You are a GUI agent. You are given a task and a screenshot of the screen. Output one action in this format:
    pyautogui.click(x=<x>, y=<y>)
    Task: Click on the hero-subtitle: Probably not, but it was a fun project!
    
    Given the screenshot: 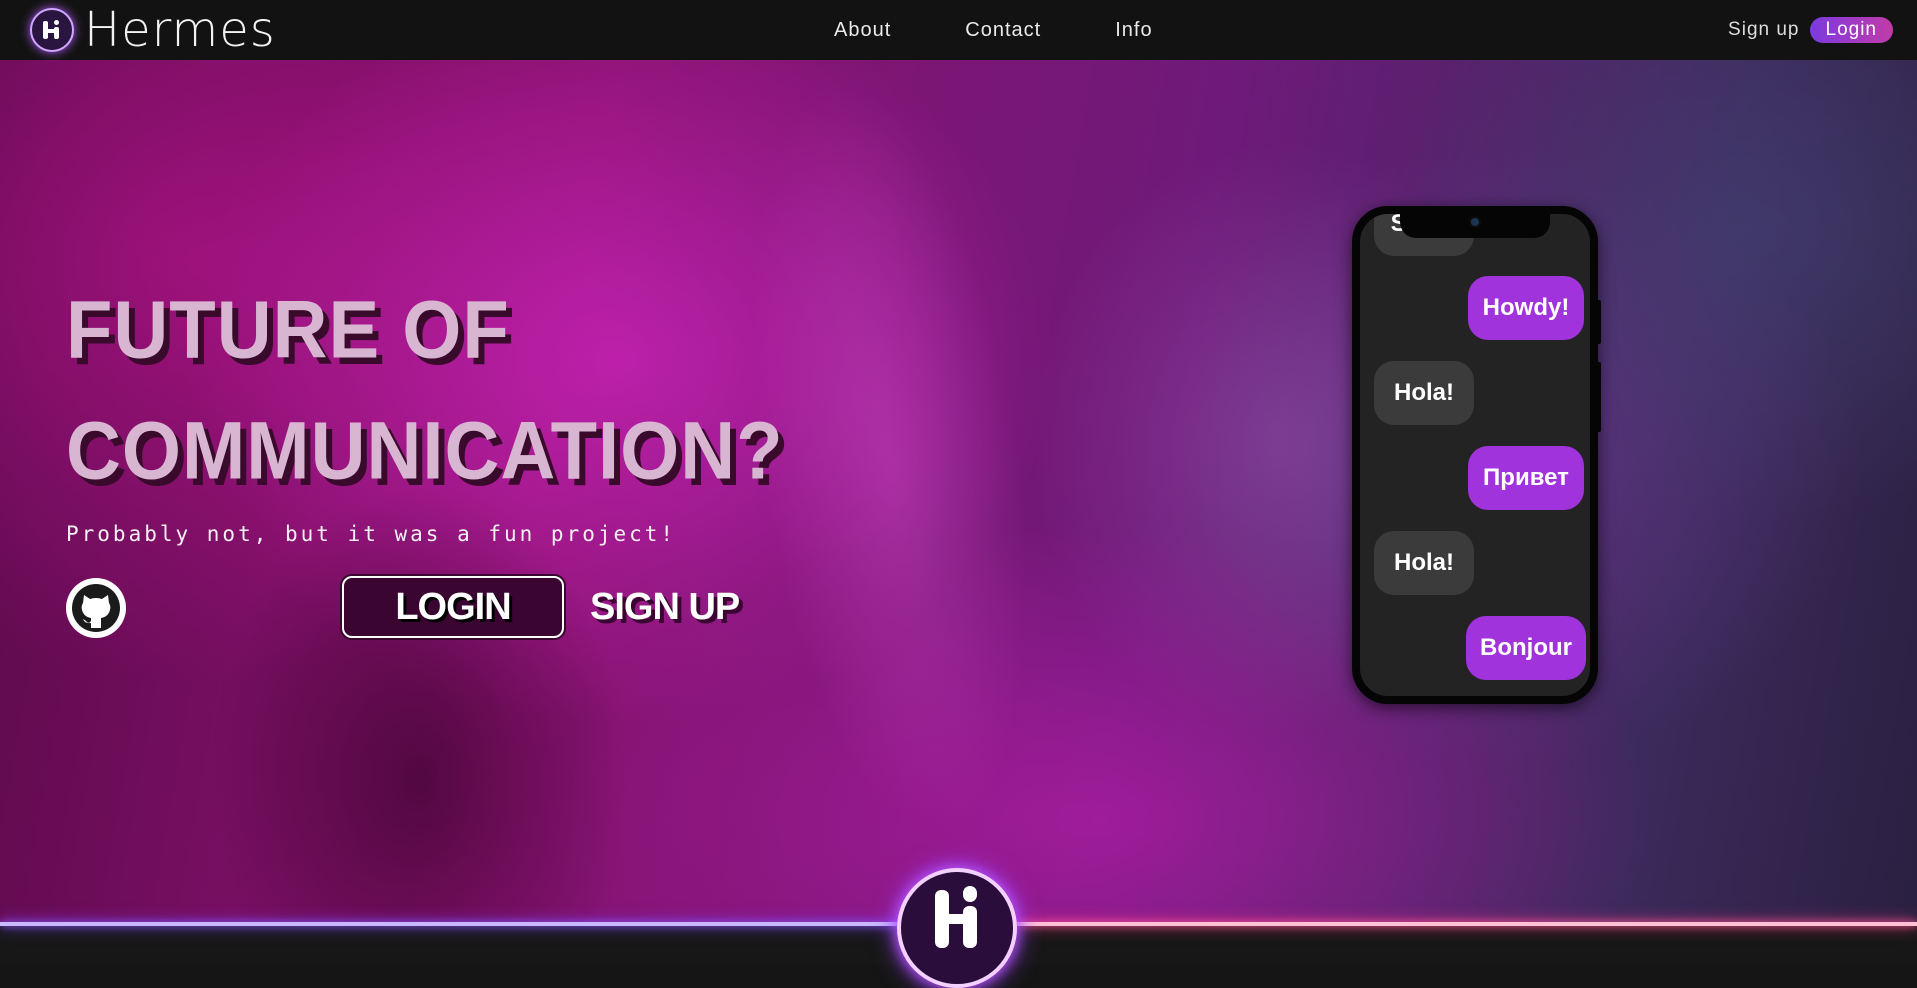 What is the action you would take?
    pyautogui.click(x=371, y=534)
    